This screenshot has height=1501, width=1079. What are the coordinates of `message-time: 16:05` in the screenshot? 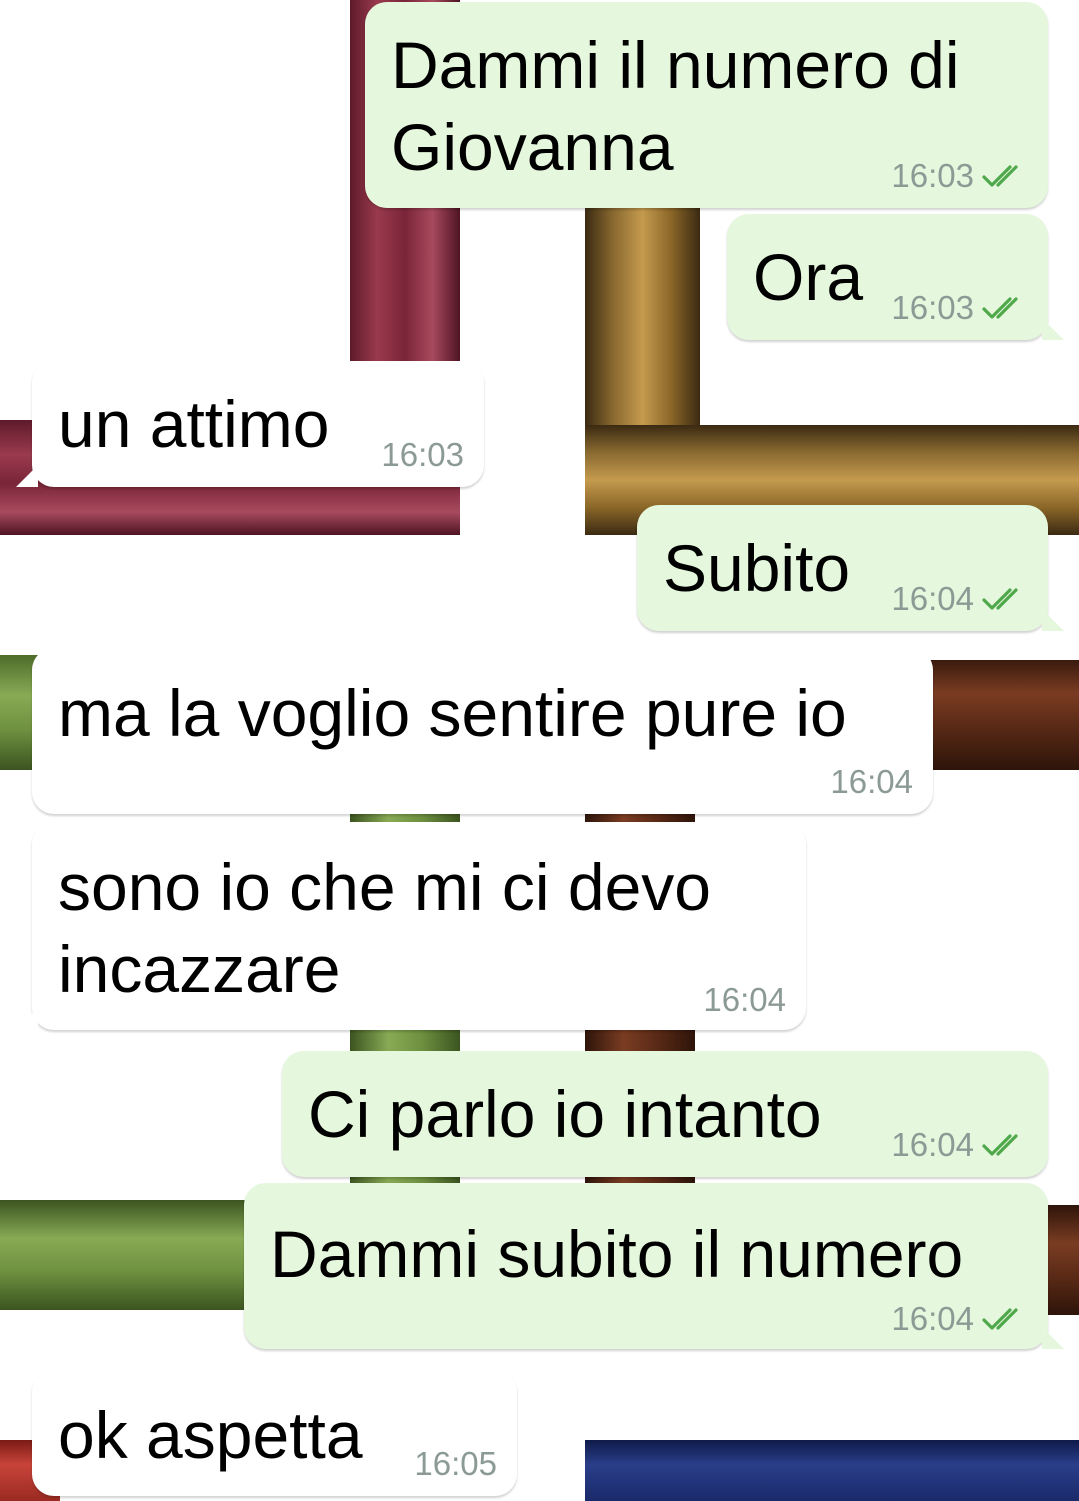 It's located at (455, 1463).